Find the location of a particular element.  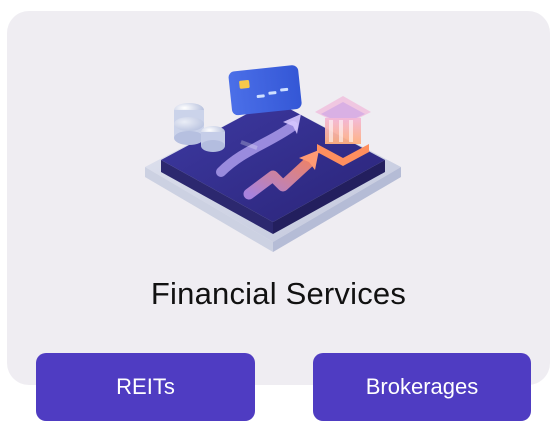

tag-reits-label: REITs is located at coordinates (145, 386).